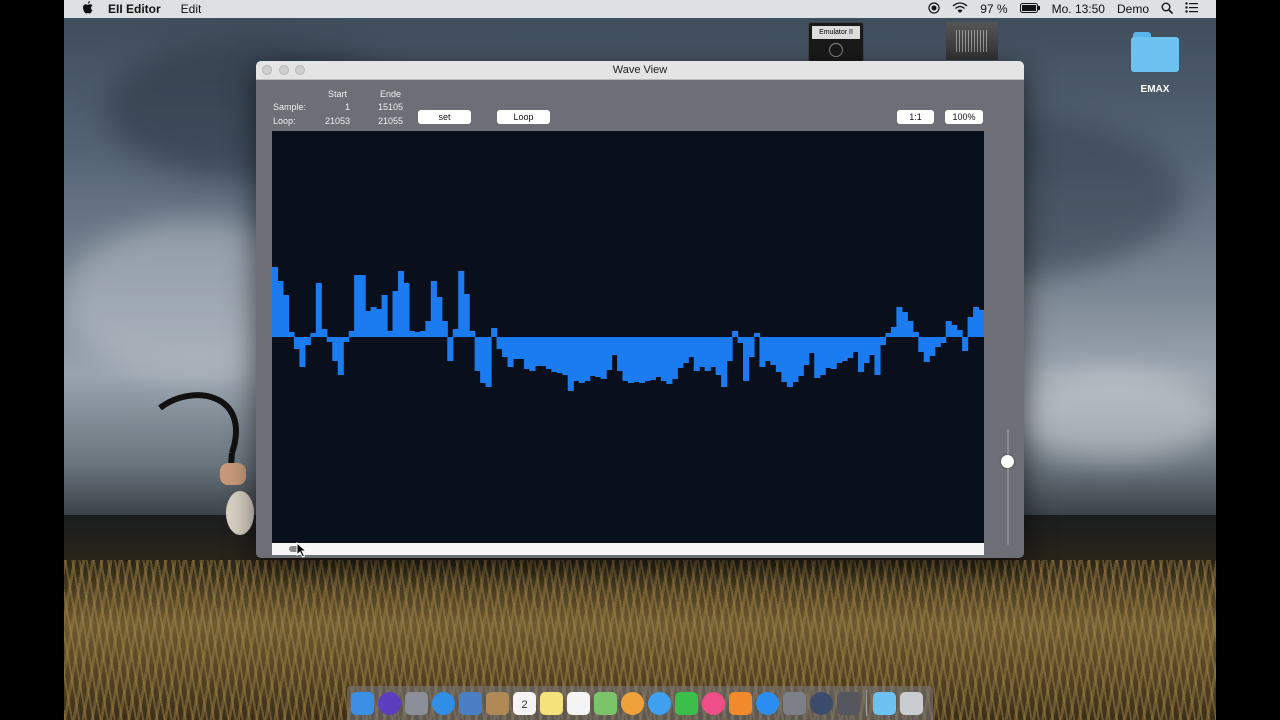 The width and height of the screenshot is (1280, 720). I want to click on apple-menu-icon, so click(87, 9).